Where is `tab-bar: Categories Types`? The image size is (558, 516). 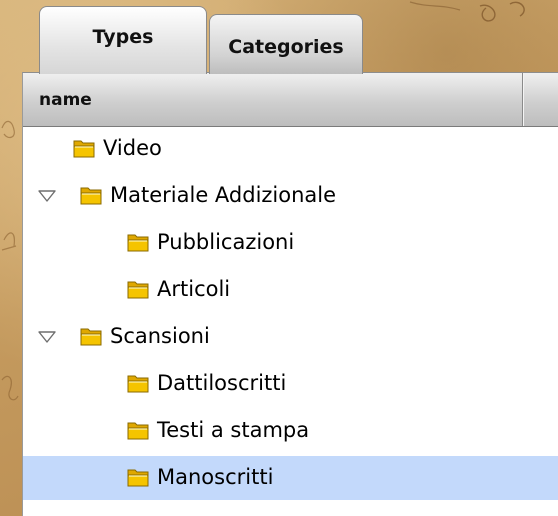
tab-bar: Categories Types is located at coordinates (290, 37).